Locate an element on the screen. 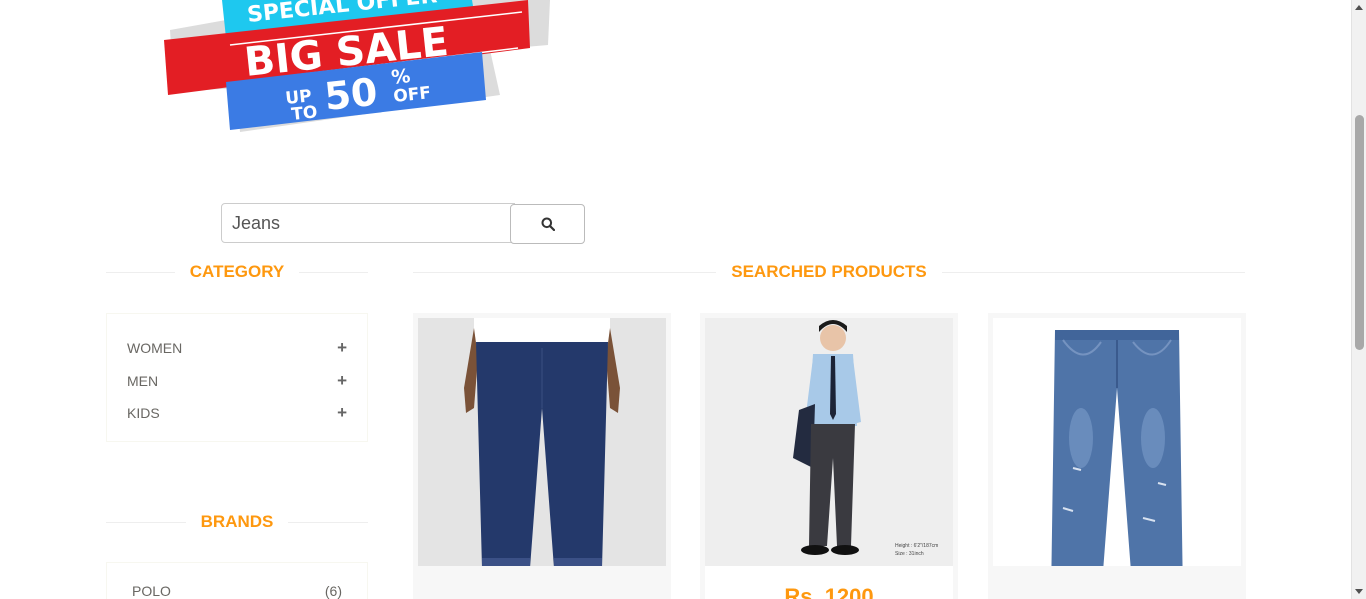 The height and width of the screenshot is (599, 1366). category-title: CATEGORY is located at coordinates (237, 271).